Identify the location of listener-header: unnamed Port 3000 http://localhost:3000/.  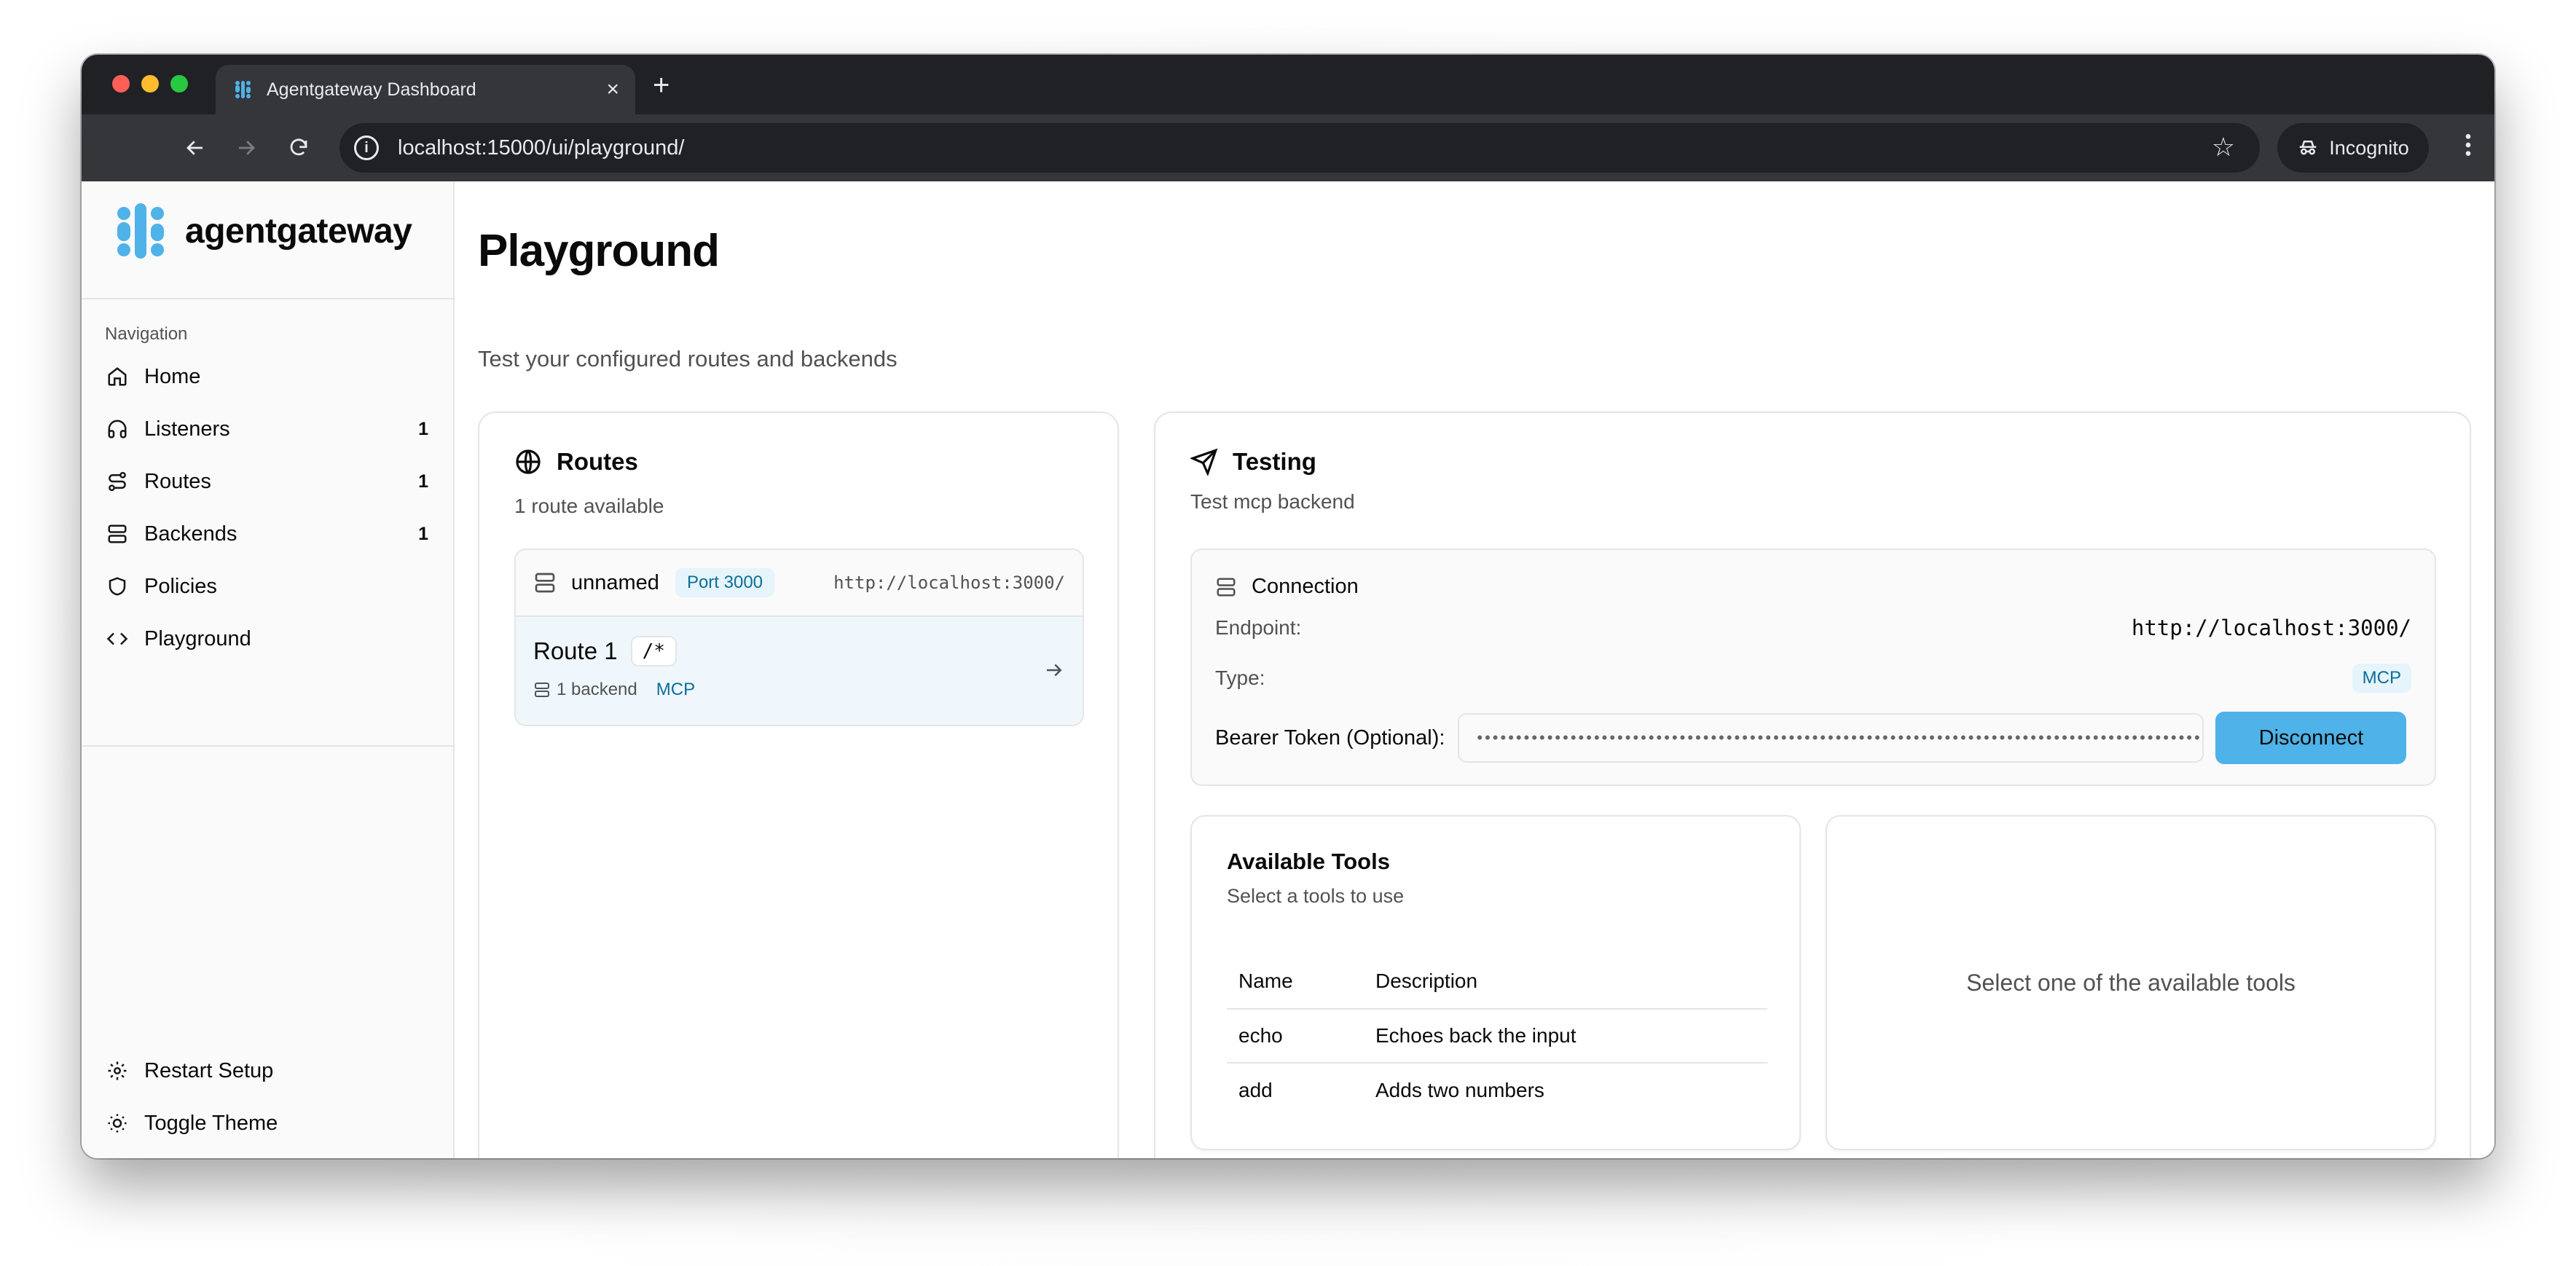
(799, 583).